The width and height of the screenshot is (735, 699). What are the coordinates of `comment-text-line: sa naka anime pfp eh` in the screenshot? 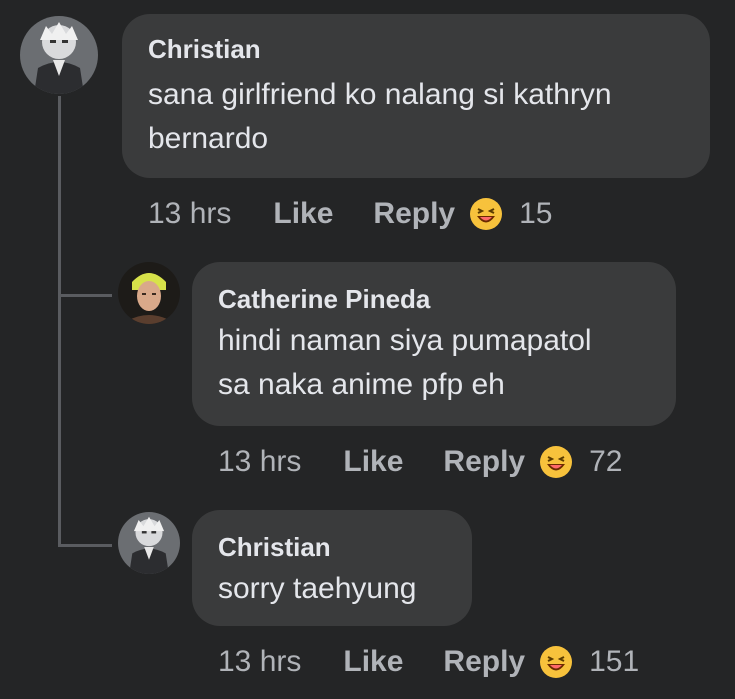 It's located at (361, 384).